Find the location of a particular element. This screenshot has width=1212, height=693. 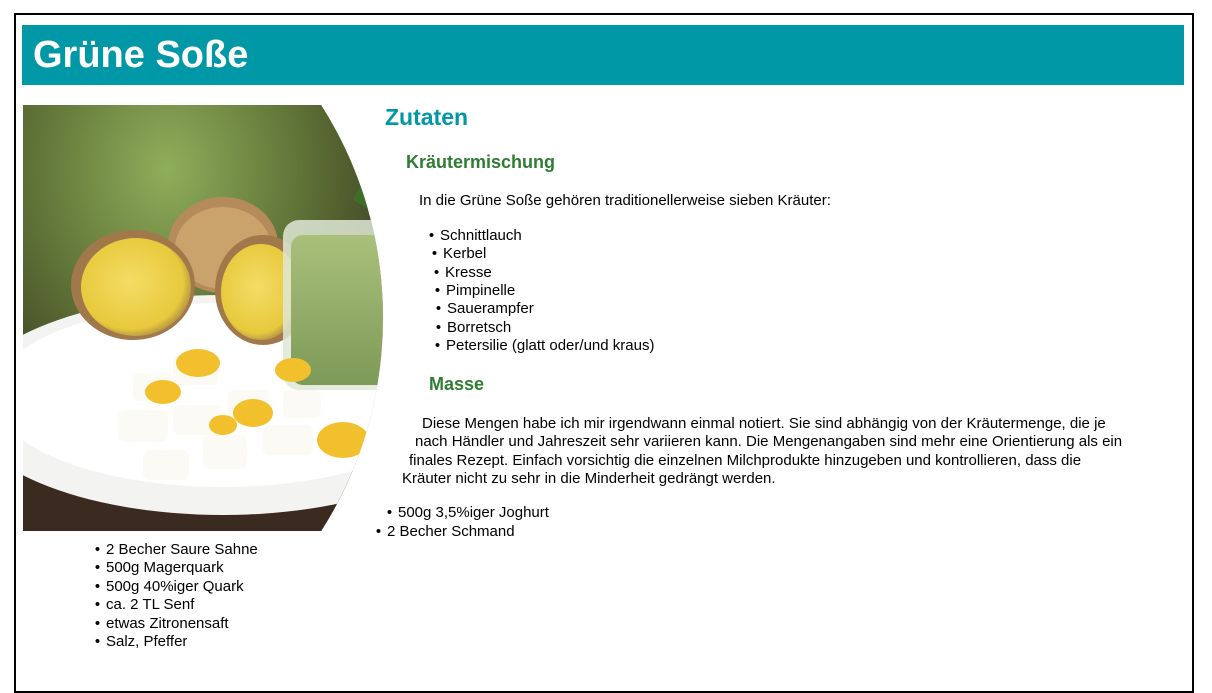

list-item: 500g Magerquark is located at coordinates (158, 568).